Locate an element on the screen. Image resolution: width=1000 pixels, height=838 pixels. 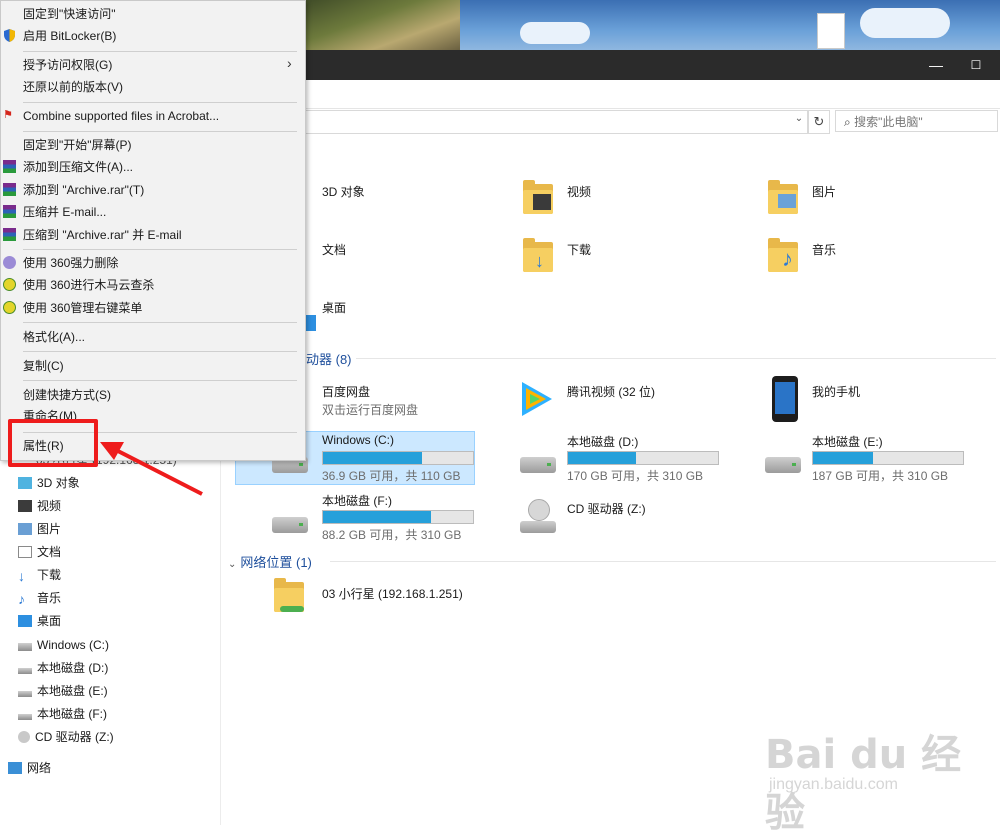
tencent-video-icon is located at coordinates (536, 399).